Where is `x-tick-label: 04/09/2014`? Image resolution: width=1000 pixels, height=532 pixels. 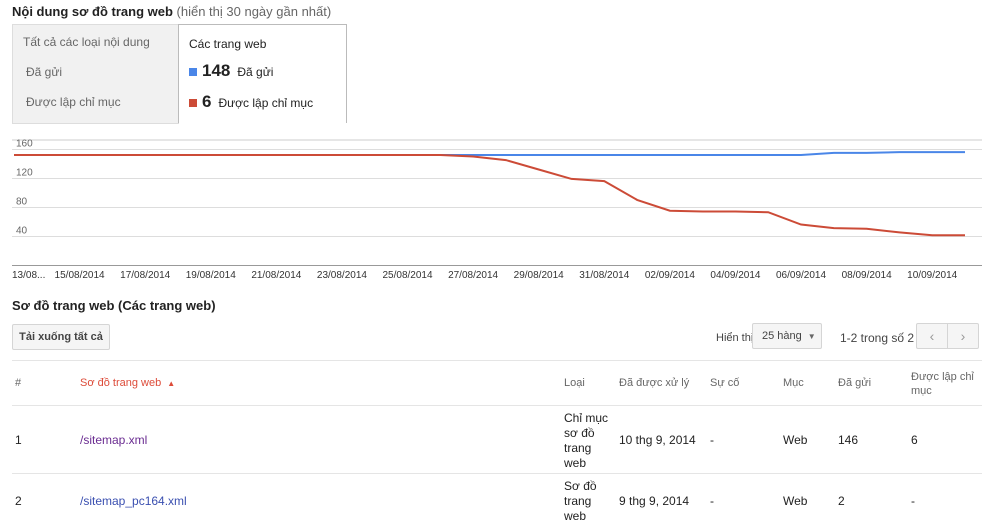
x-tick-label: 04/09/2014 is located at coordinates (735, 275).